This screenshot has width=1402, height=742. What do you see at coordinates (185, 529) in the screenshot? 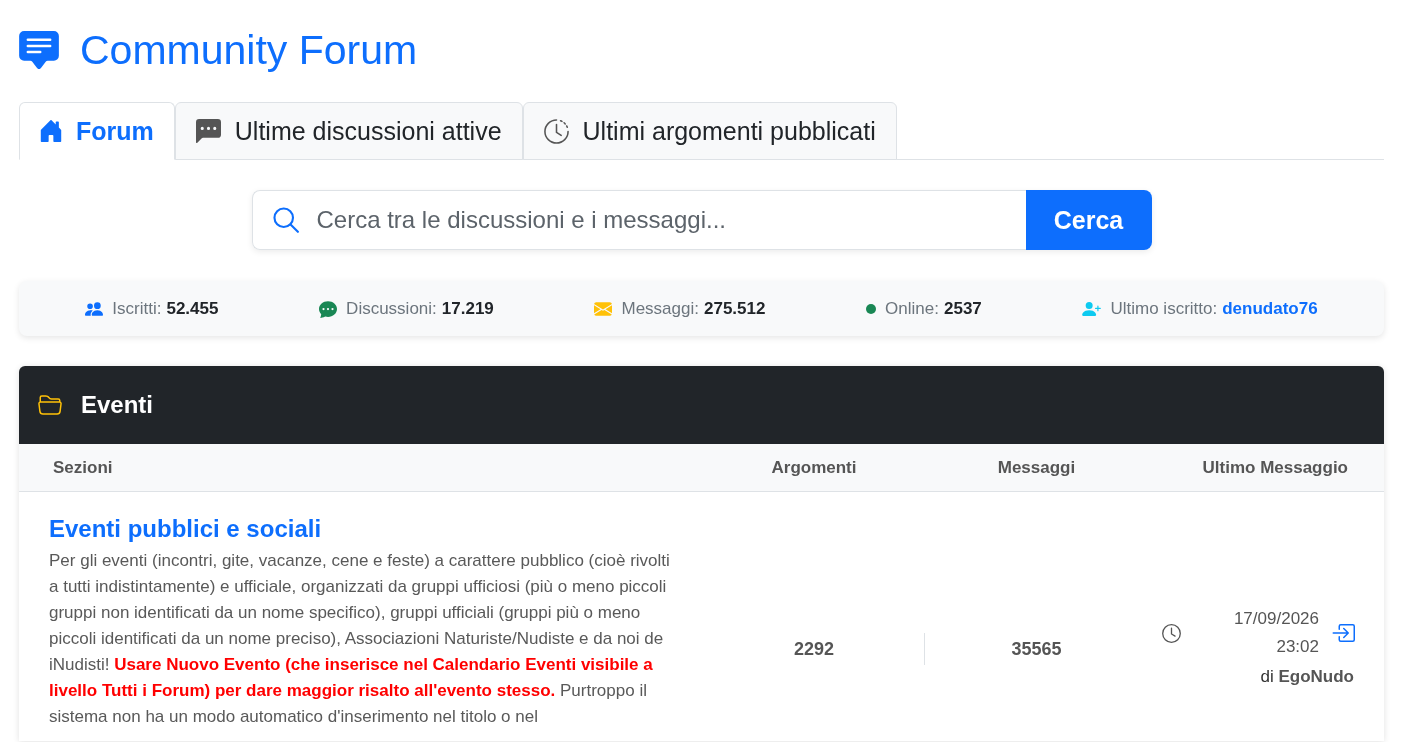
I see `forum-title-link: Eventi pubblici e sociali` at bounding box center [185, 529].